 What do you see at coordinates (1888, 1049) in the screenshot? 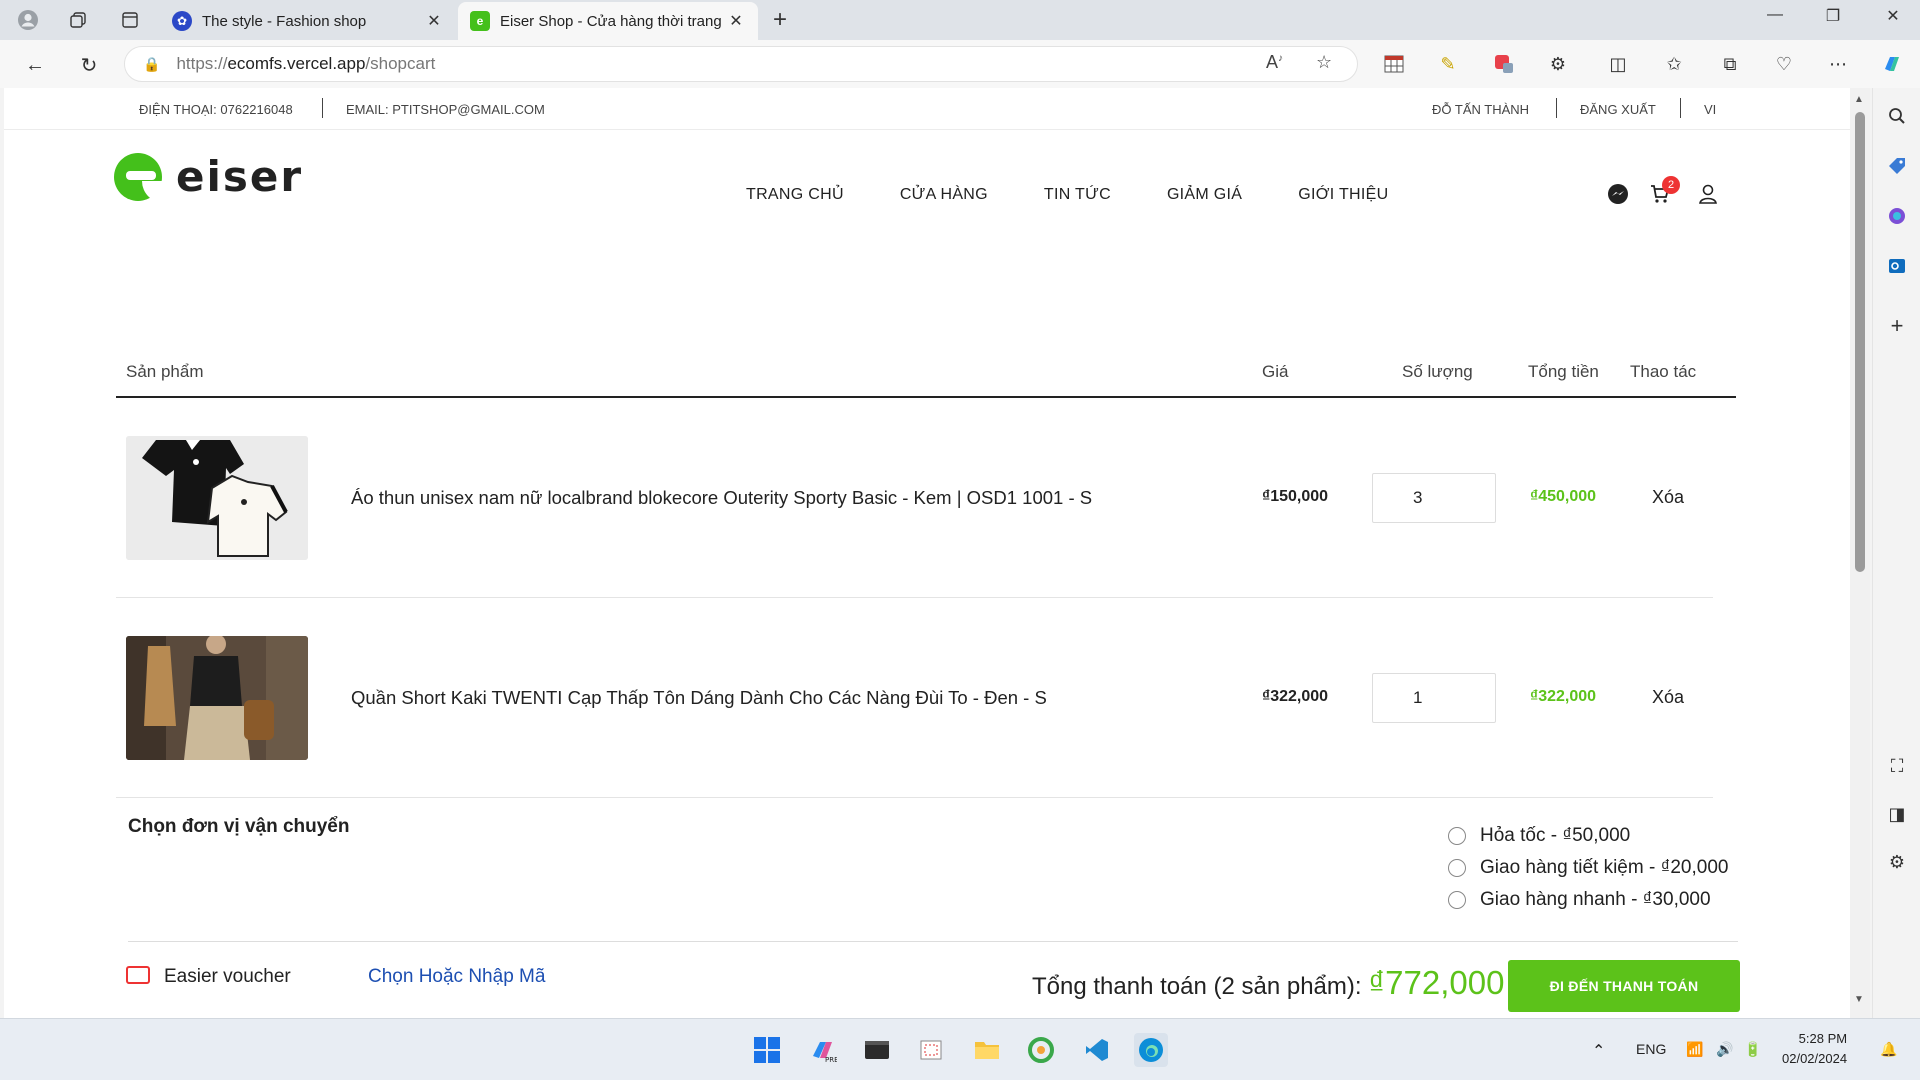
I see `notification-bell-icon: 🔔` at bounding box center [1888, 1049].